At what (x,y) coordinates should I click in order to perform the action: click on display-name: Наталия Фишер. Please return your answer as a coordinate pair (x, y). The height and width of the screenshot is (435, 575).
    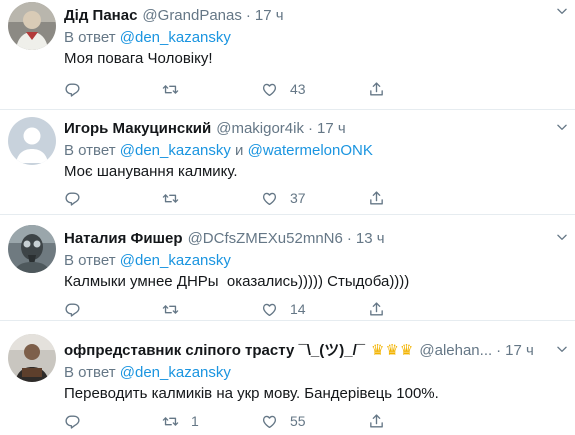
    Looking at the image, I should click on (123, 239).